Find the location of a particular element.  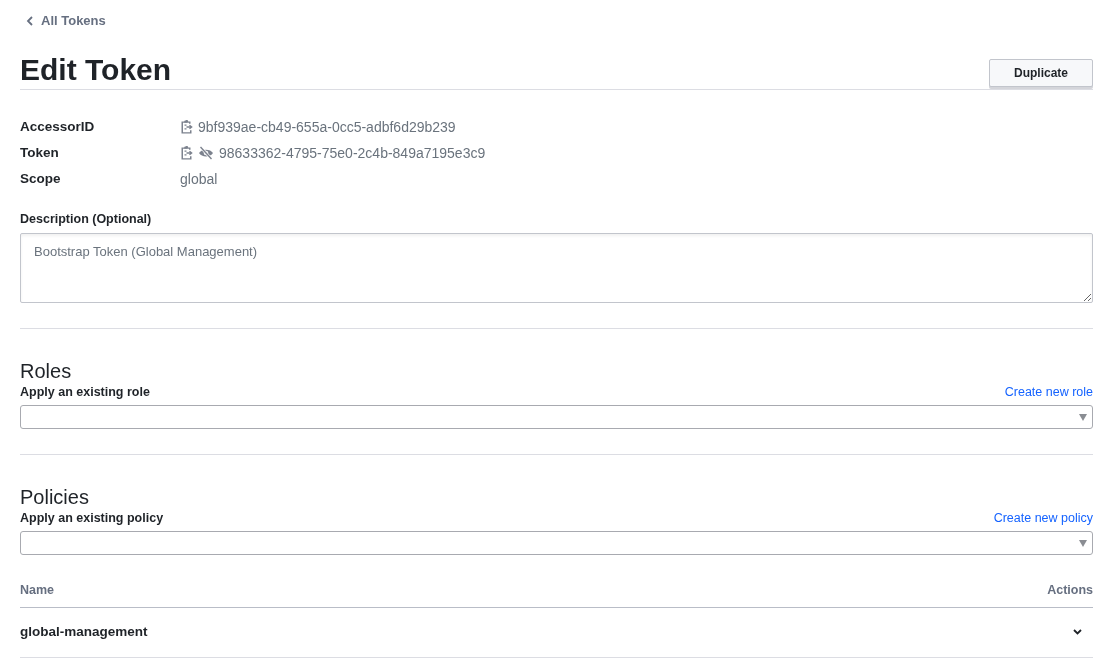

section-heading: Roles is located at coordinates (46, 371).